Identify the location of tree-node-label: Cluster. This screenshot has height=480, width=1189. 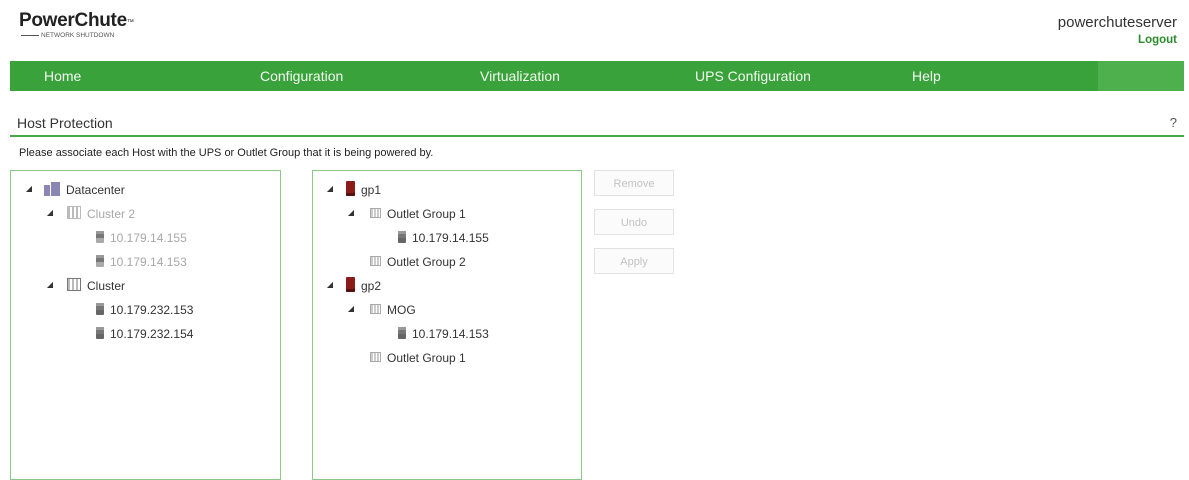
(106, 285).